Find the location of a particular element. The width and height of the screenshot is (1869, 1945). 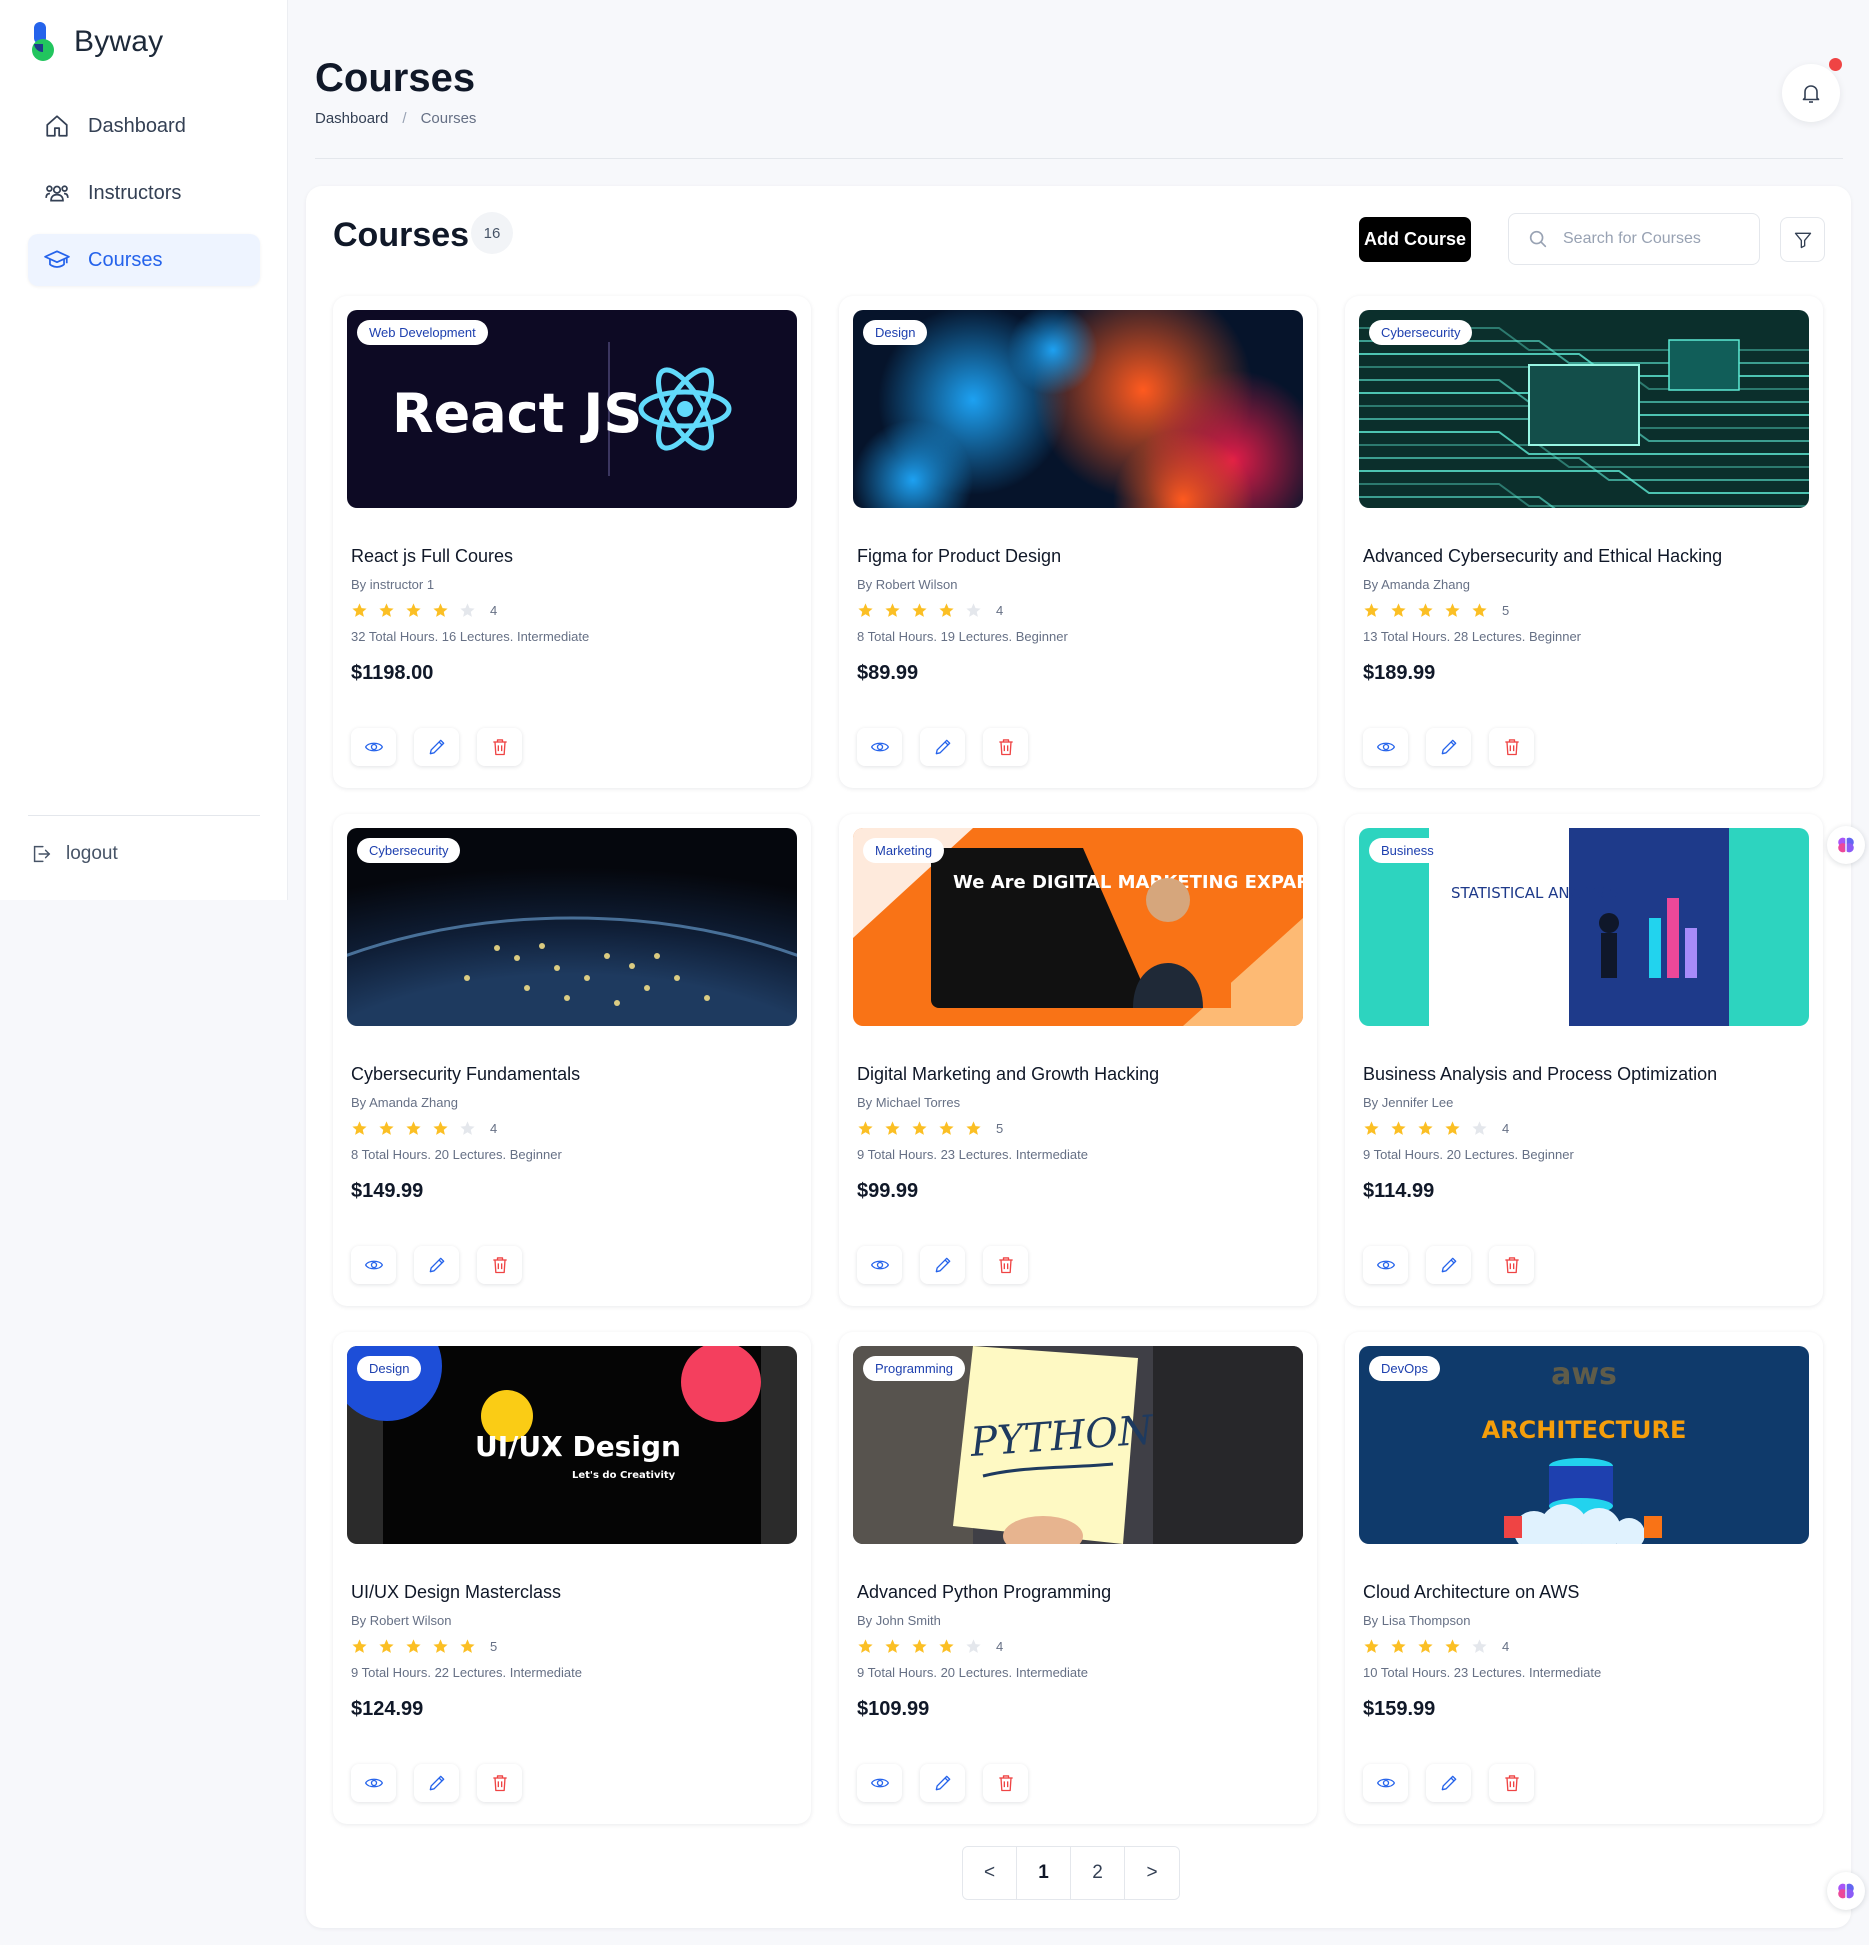

sidebar-item-courses: Courses is located at coordinates (144, 260).